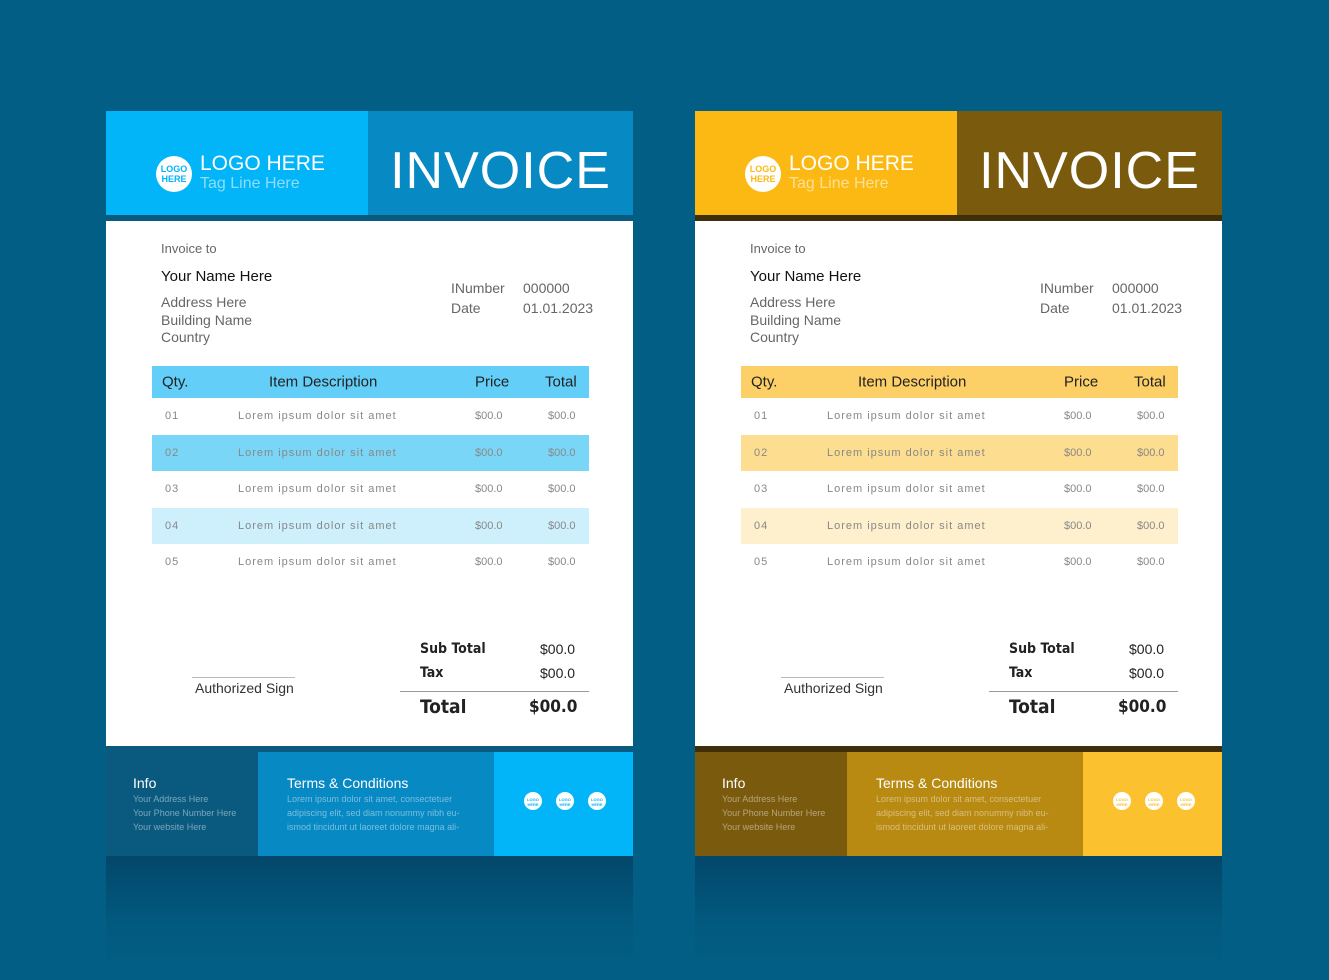 The height and width of the screenshot is (980, 1329). I want to click on logo-badge-icon: LOGO HERE, so click(174, 174).